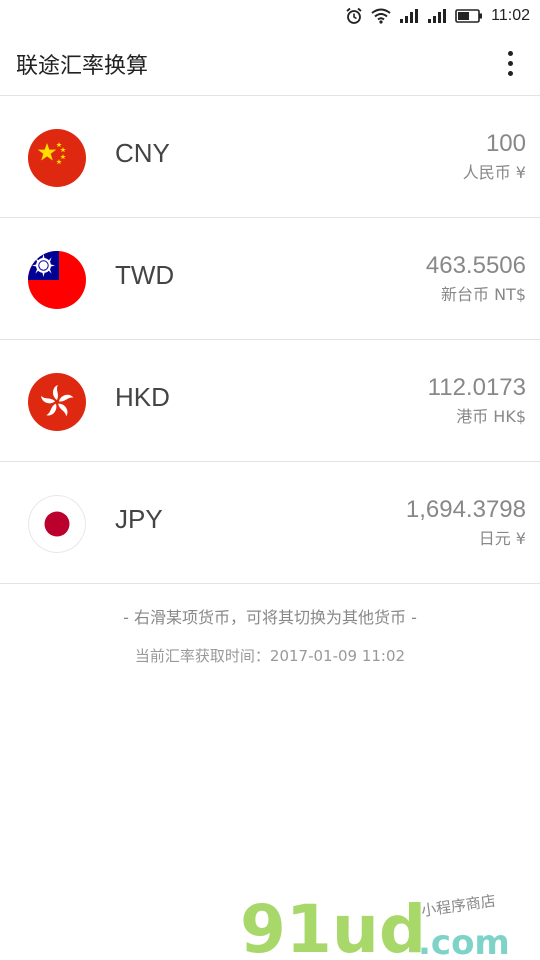 Image resolution: width=540 pixels, height=960 pixels. I want to click on alarm-icon, so click(354, 16).